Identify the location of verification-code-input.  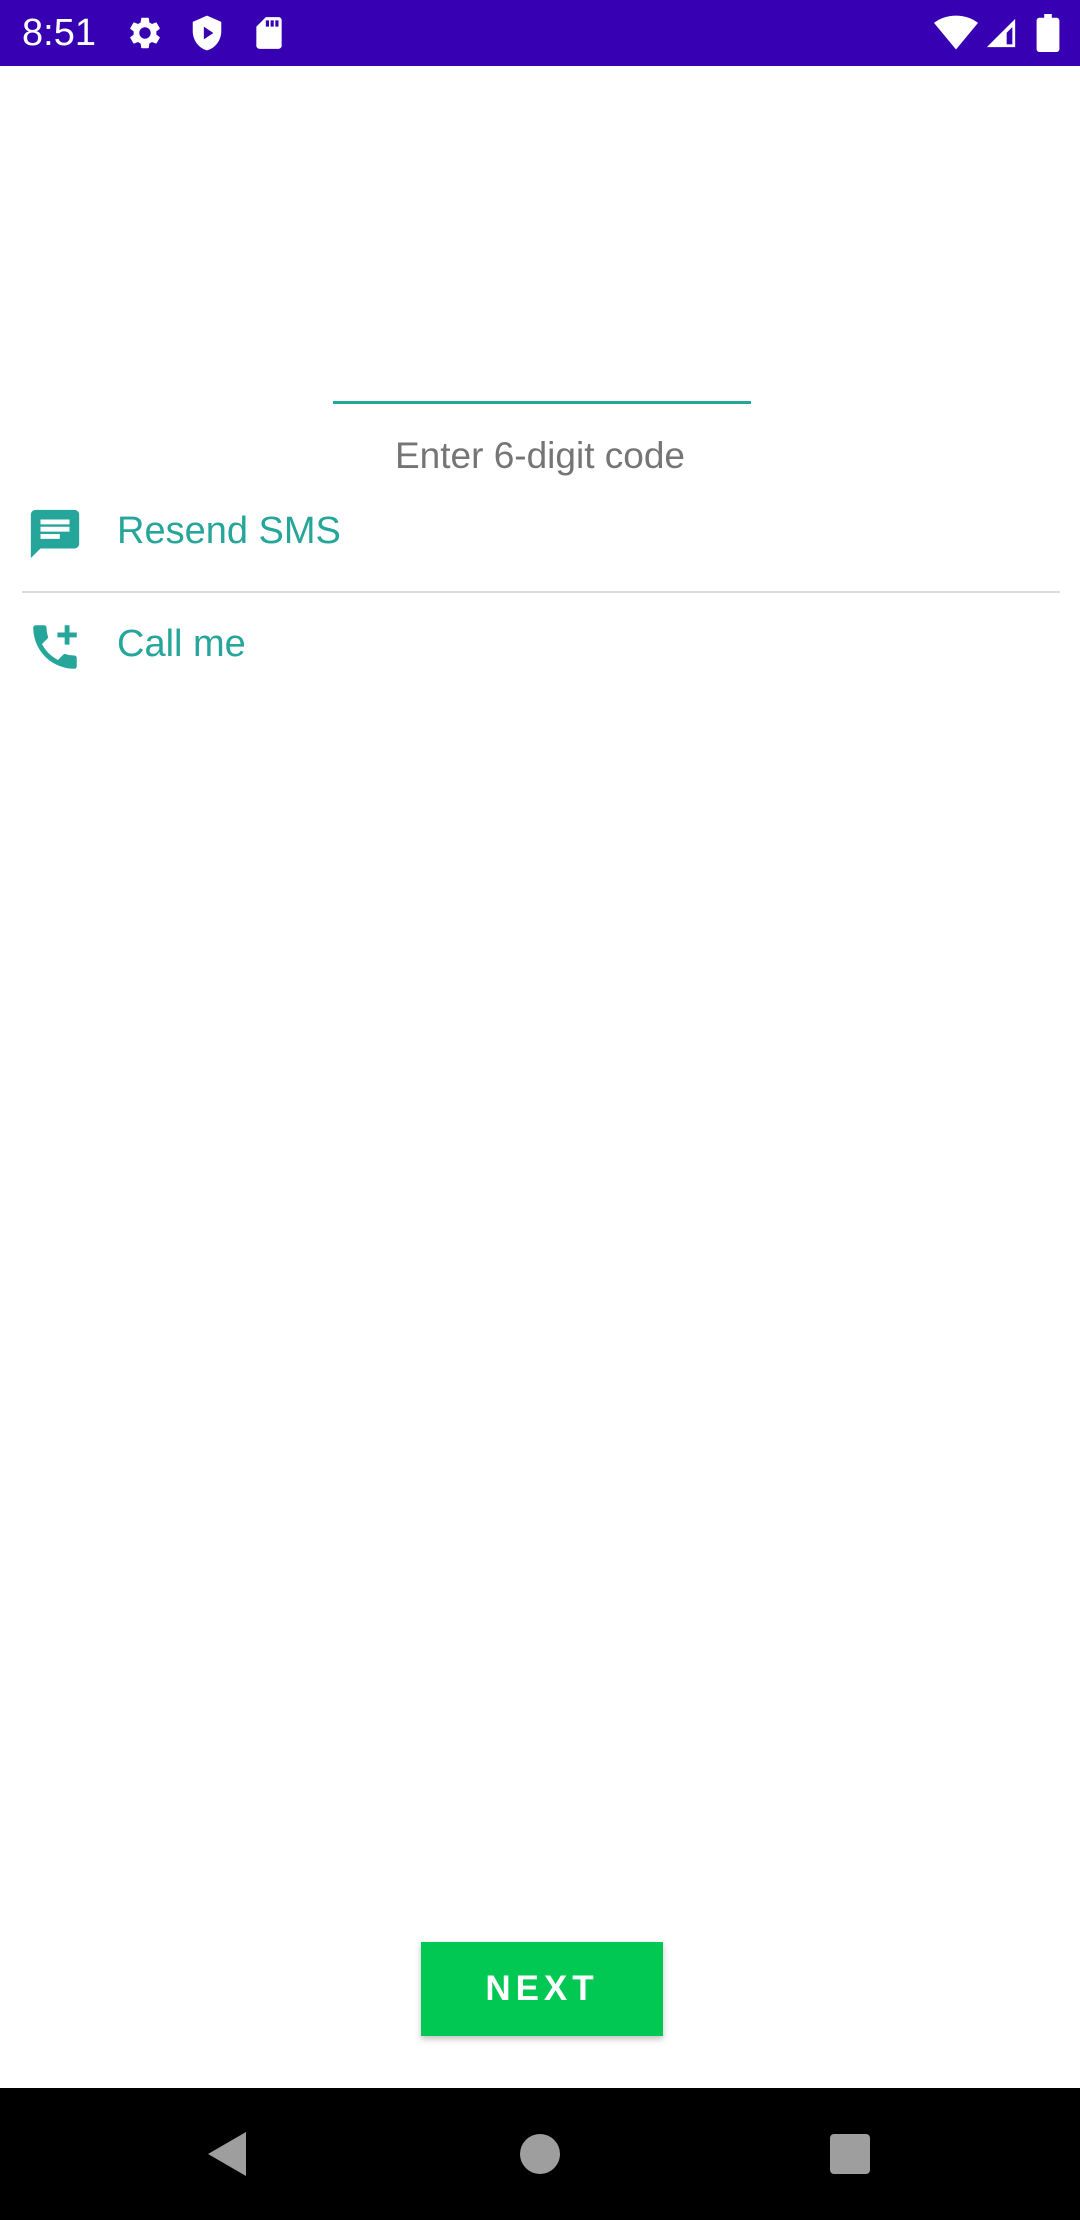
(542, 367).